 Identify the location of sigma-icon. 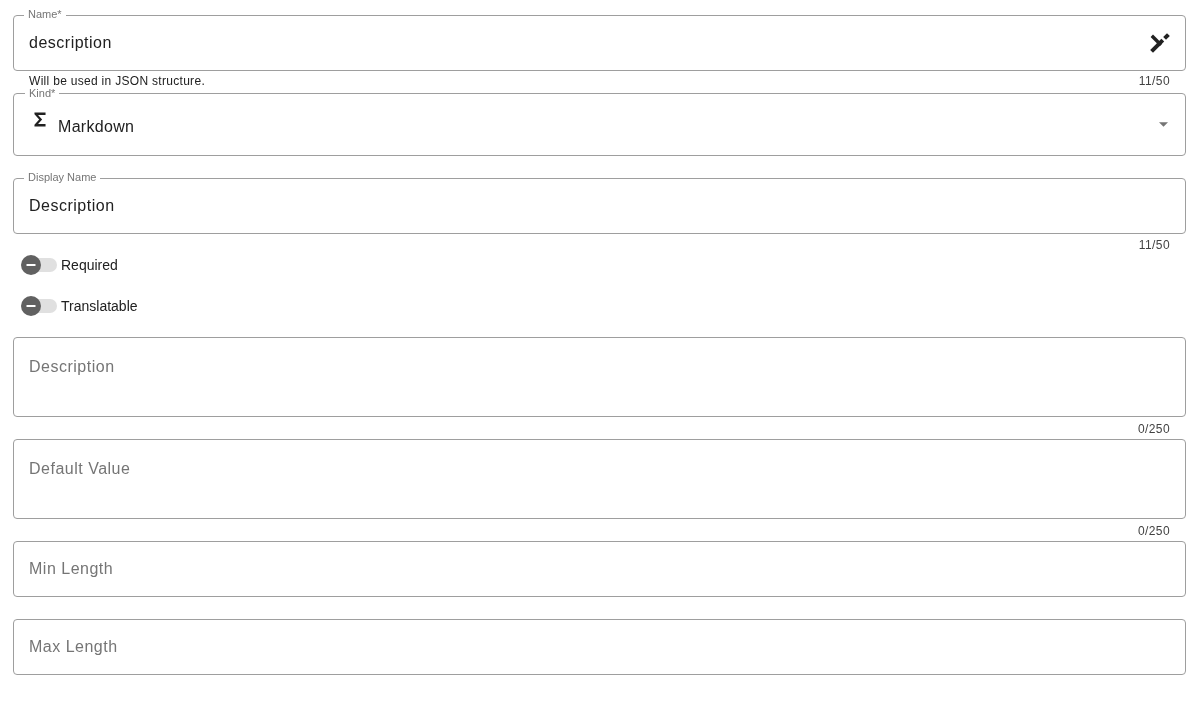
(40, 119).